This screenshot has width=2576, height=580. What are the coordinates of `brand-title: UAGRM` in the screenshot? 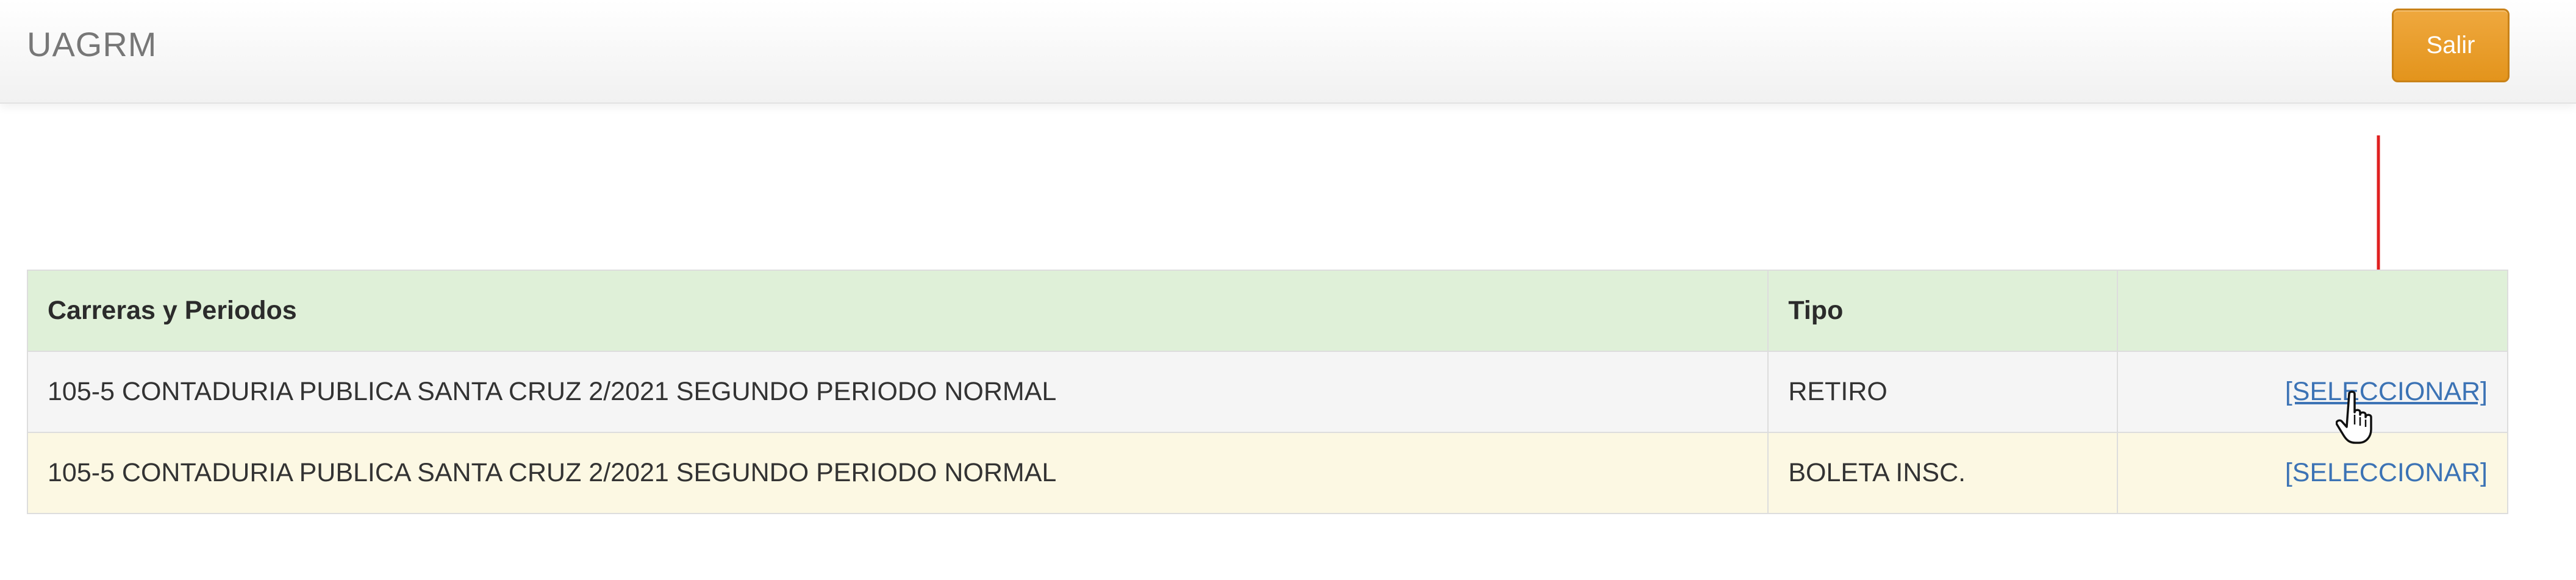 It's located at (92, 44).